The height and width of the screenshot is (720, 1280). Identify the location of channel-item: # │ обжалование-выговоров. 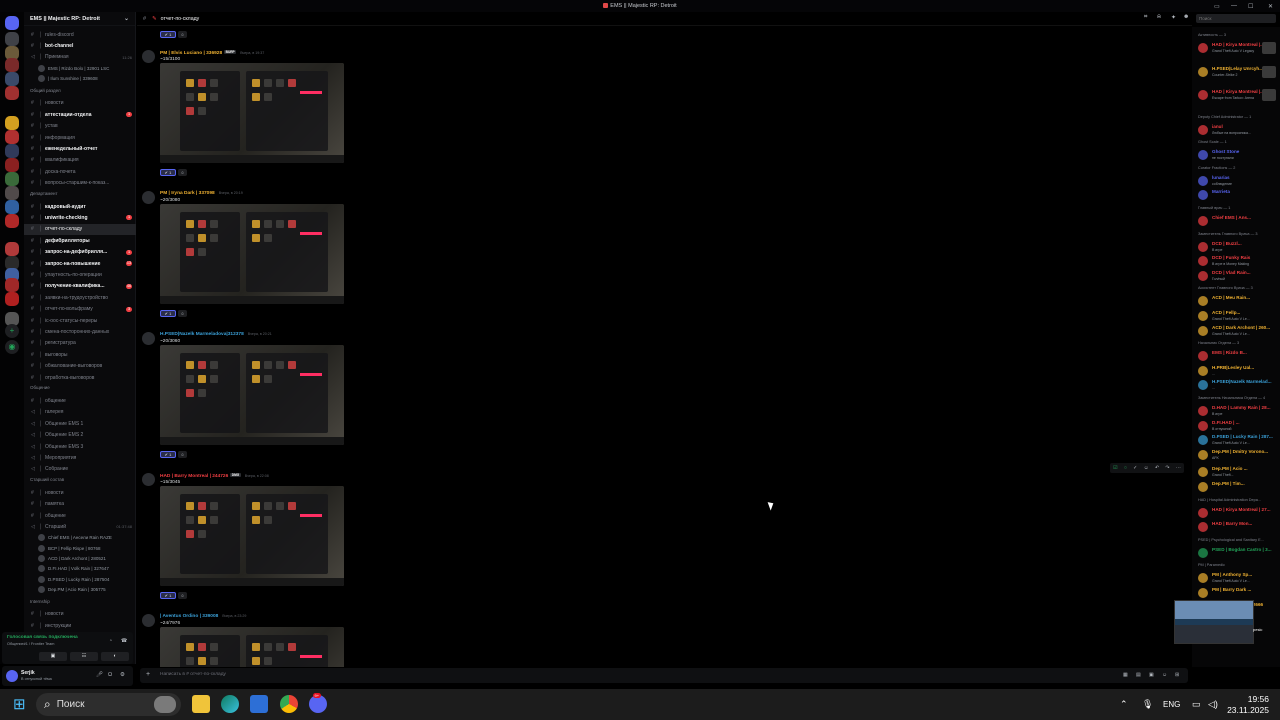
(80, 366).